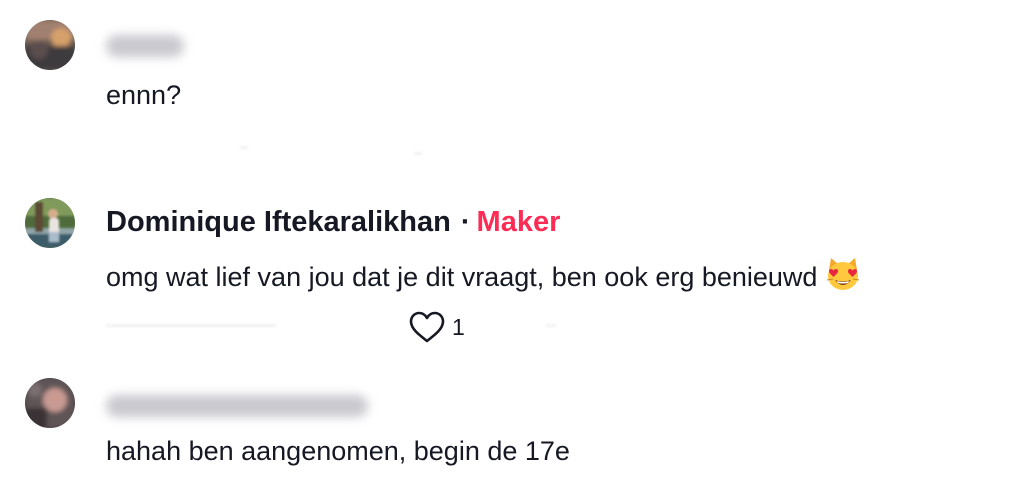 The image size is (1032, 482). What do you see at coordinates (843, 274) in the screenshot?
I see `heart-eyes-cat-icon` at bounding box center [843, 274].